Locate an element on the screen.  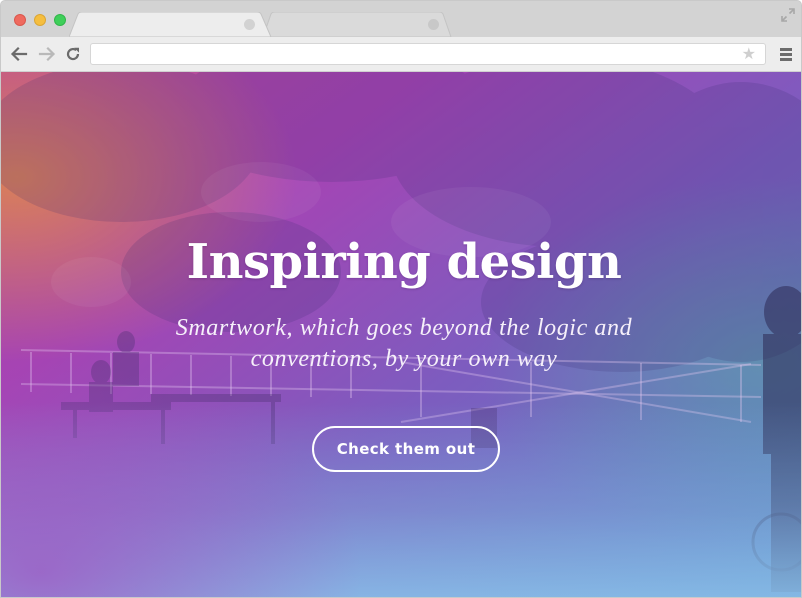
expand-arrows-icon is located at coordinates (788, 15).